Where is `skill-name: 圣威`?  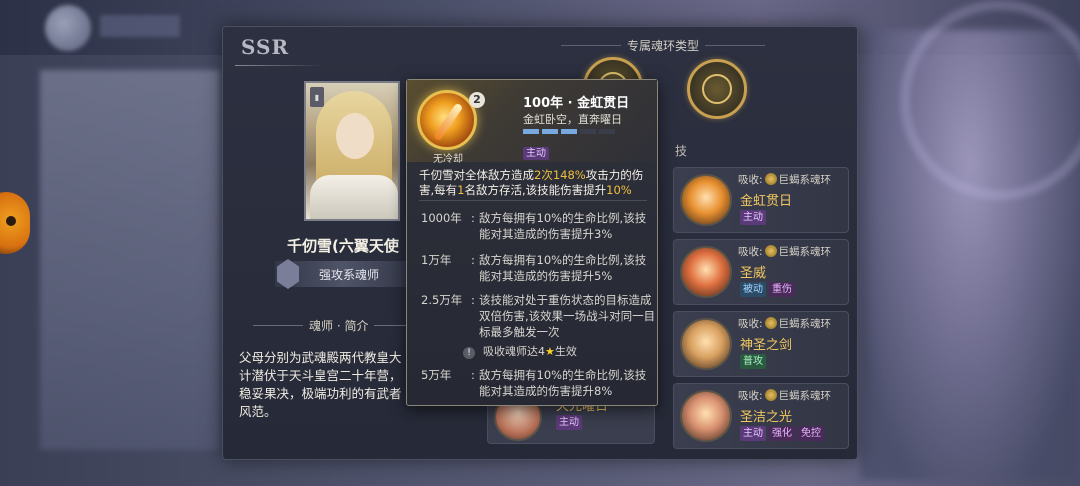
skill-name: 圣威 is located at coordinates (753, 273).